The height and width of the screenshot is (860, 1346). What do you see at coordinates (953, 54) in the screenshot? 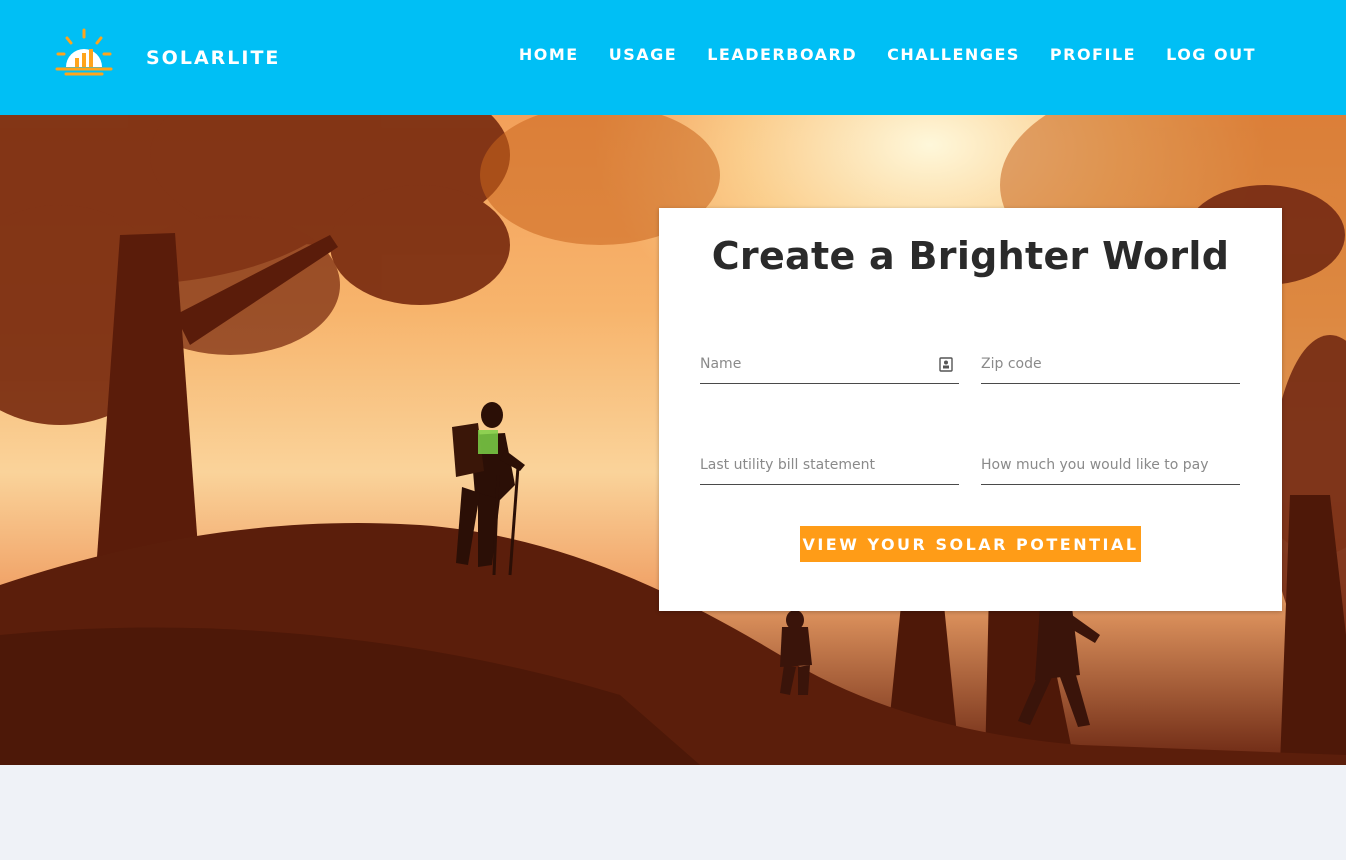
I see `nav-challenges: CHALLENGES` at bounding box center [953, 54].